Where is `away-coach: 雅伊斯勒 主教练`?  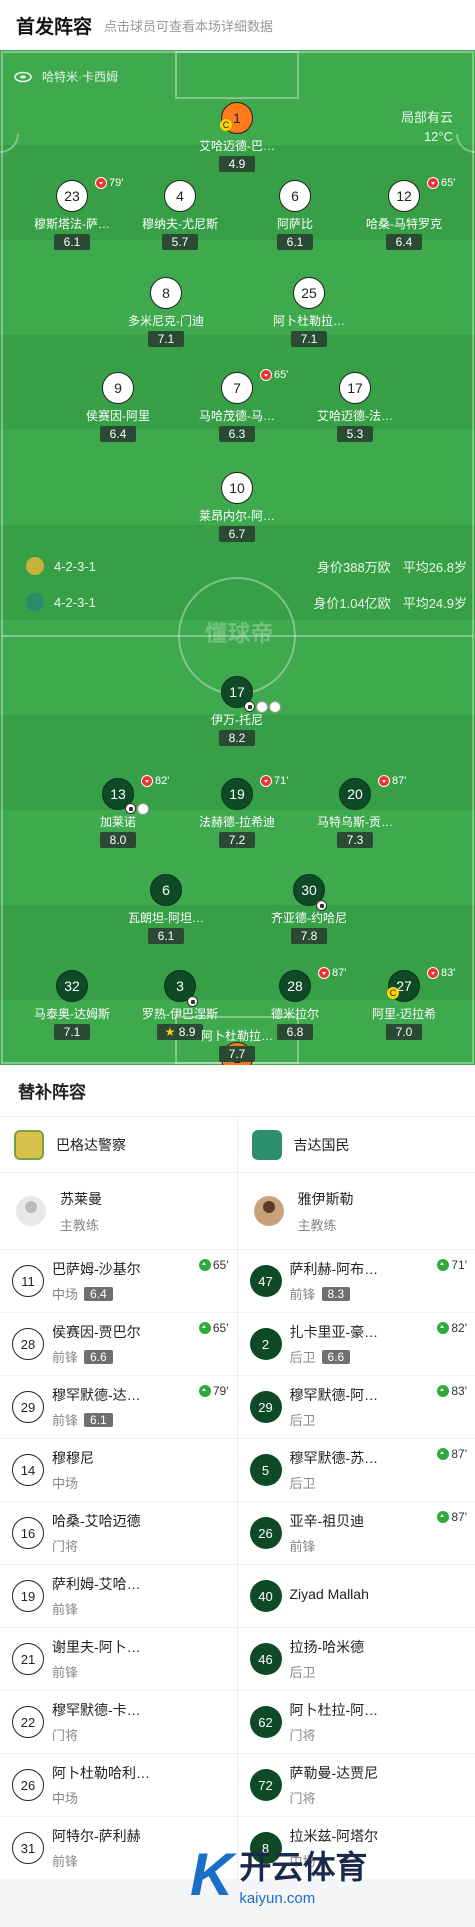 away-coach: 雅伊斯勒 主教练 is located at coordinates (356, 1211).